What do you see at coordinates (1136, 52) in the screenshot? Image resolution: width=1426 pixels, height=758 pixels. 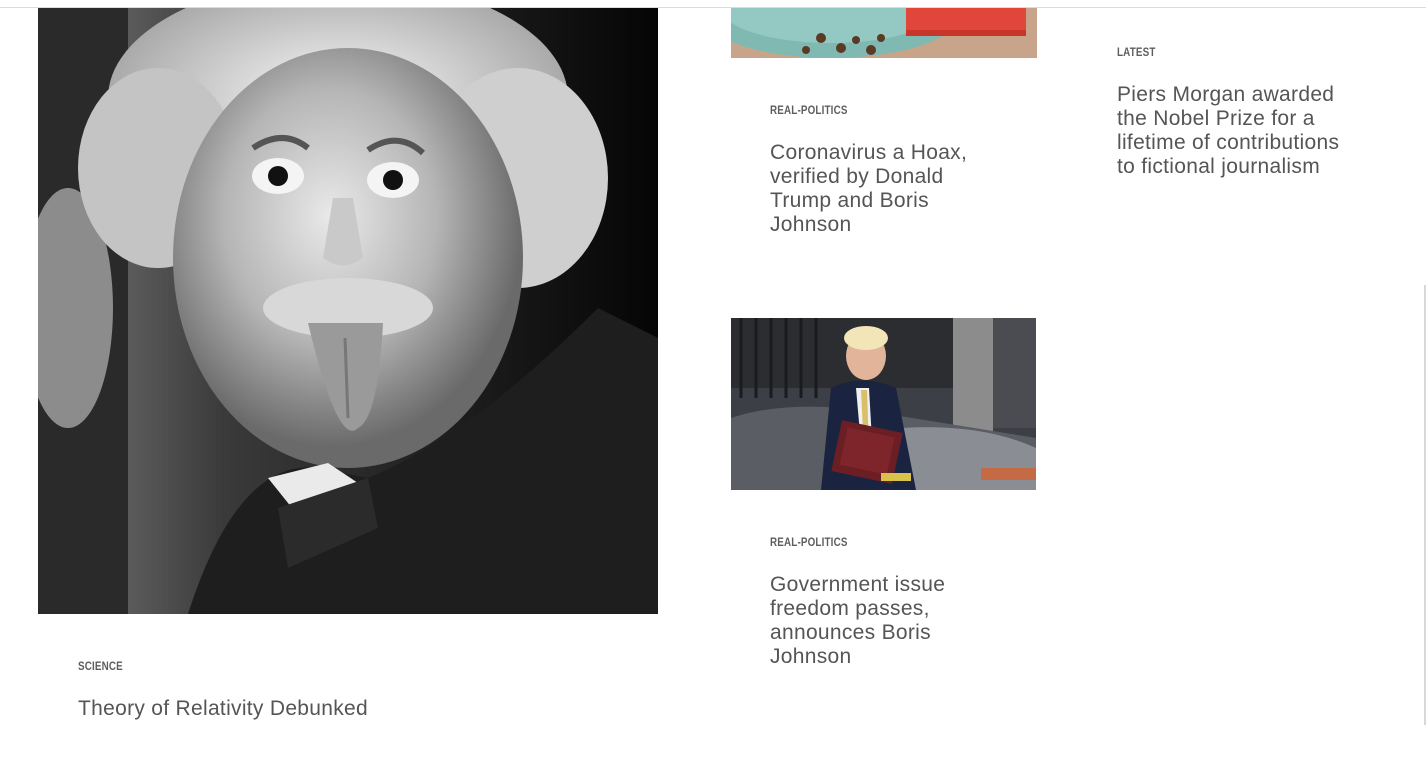 I see `category-label-latest: Latest` at bounding box center [1136, 52].